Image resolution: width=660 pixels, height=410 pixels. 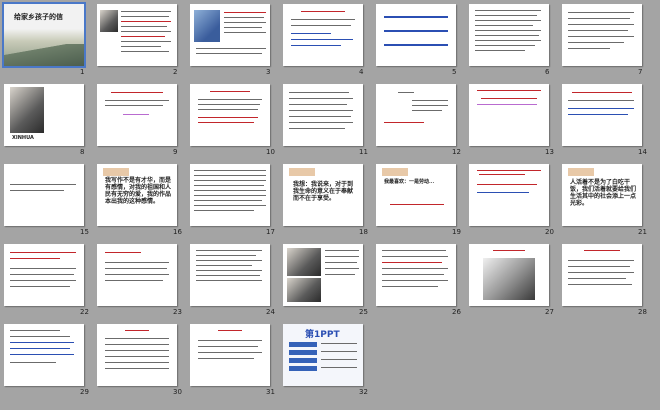 I want to click on slide-number-3: 3, so click(x=268, y=72).